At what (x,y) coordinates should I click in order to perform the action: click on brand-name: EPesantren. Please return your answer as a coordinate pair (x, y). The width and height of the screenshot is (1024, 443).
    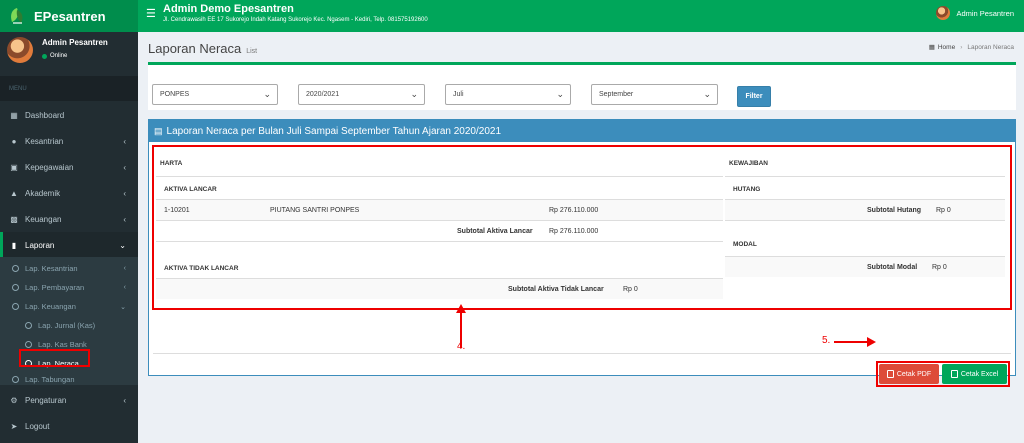
    Looking at the image, I should click on (70, 16).